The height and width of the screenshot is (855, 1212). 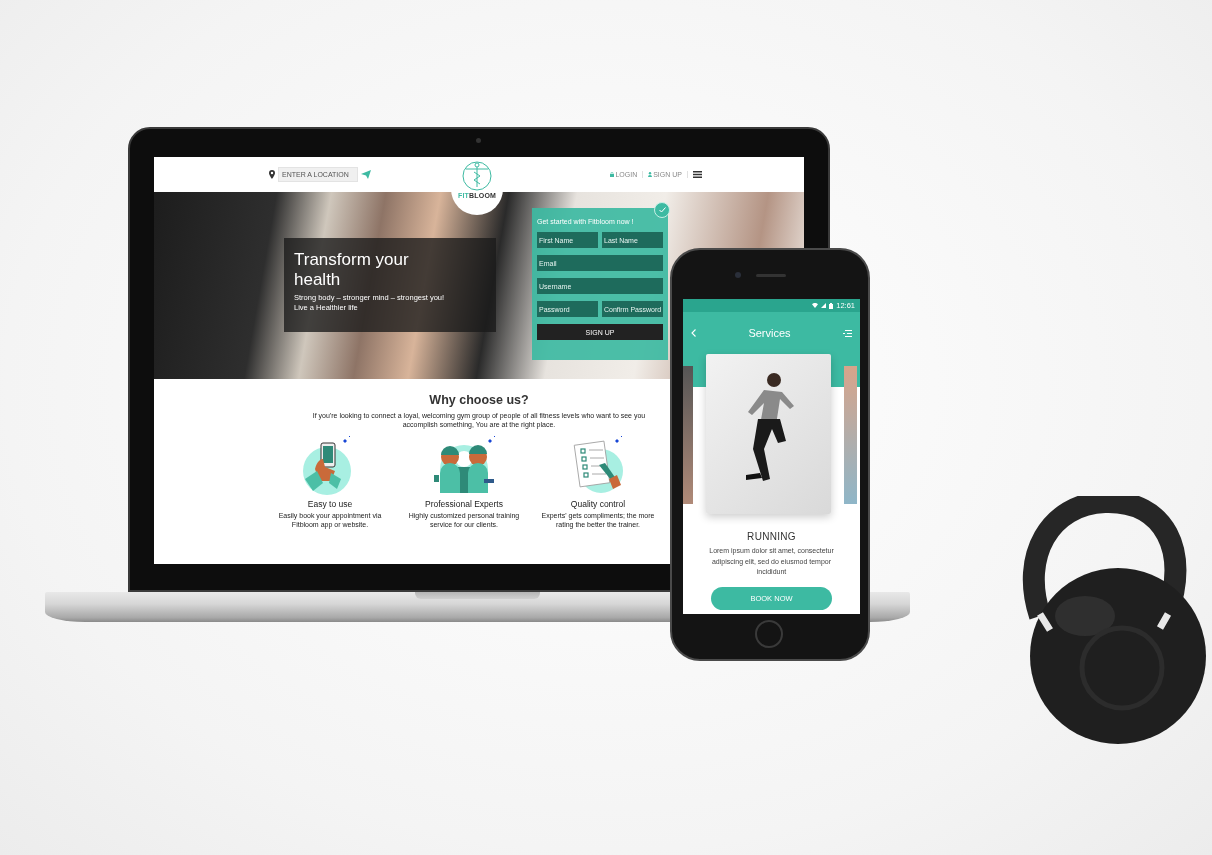 What do you see at coordinates (464, 504) in the screenshot?
I see `feature-title: Professional Experts` at bounding box center [464, 504].